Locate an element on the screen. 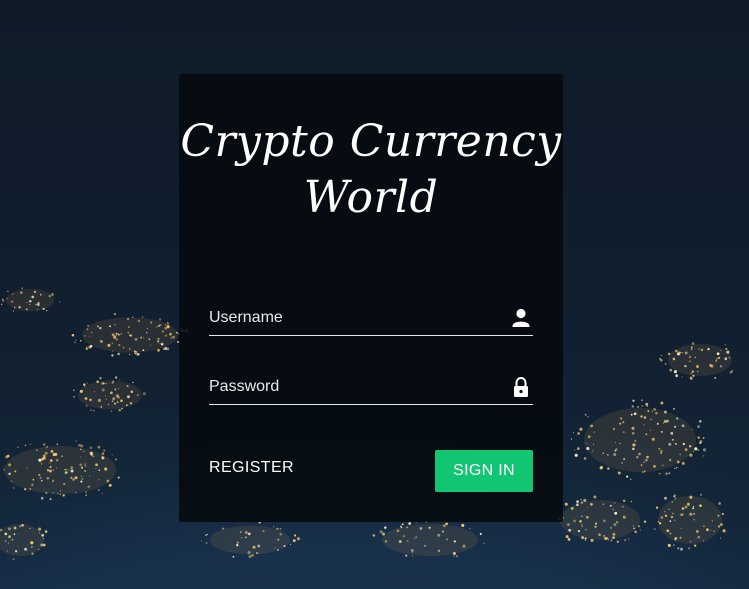 The image size is (749, 589). sign-in-button: SIGN IN is located at coordinates (484, 471).